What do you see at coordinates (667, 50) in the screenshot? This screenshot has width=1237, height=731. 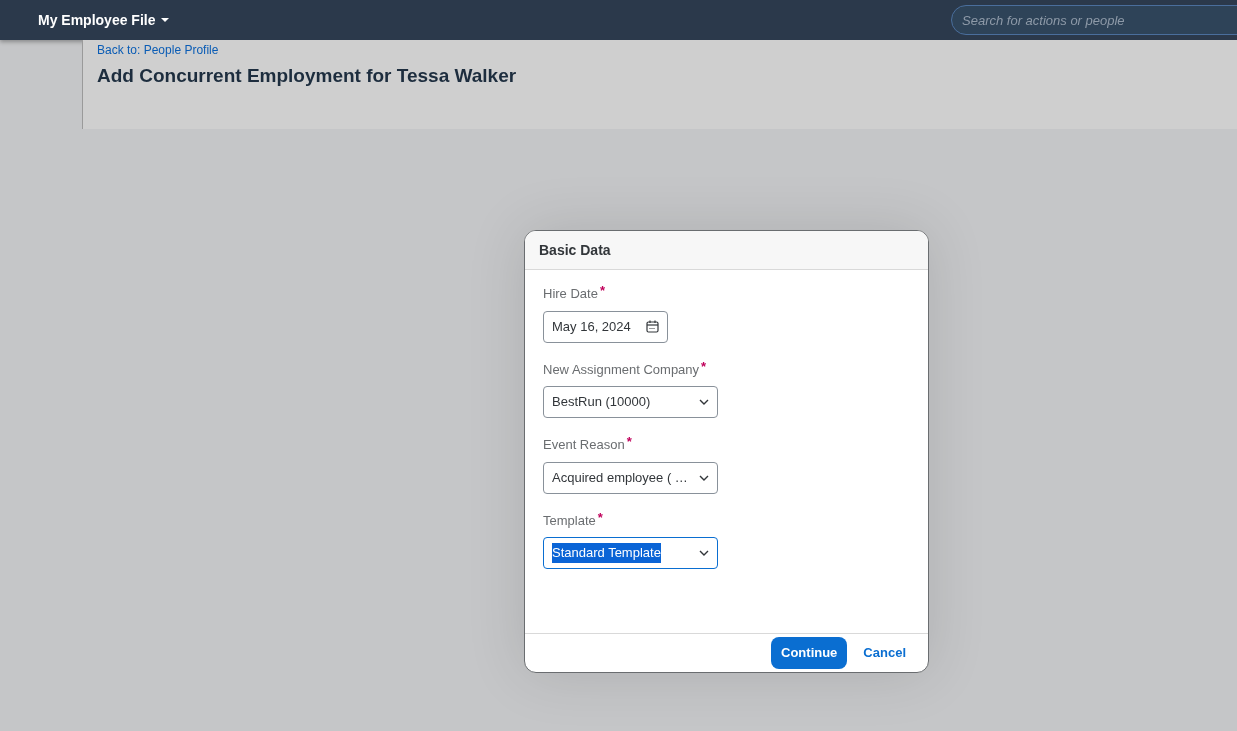 I see `back-link: Back to: People Profile` at bounding box center [667, 50].